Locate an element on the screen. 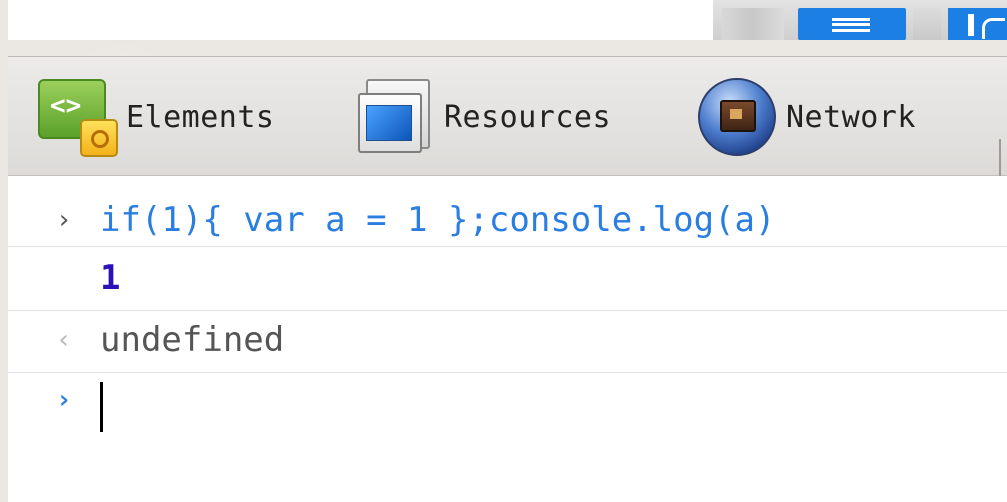 Image resolution: width=1007 pixels, height=502 pixels. menu-button is located at coordinates (852, 24).